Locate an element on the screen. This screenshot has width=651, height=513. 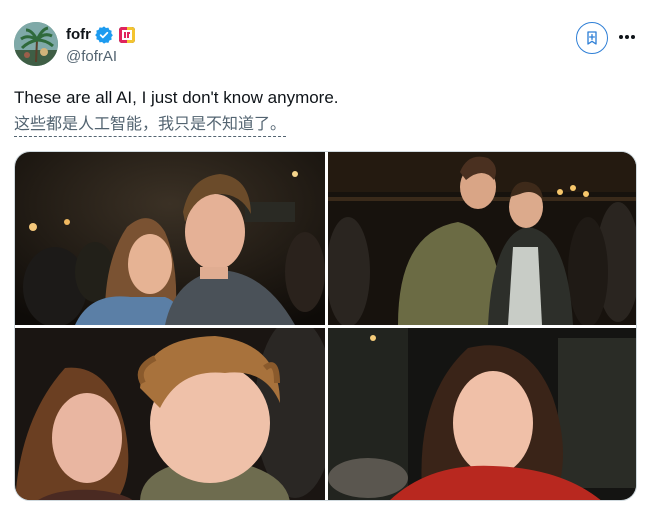
author-handle: @fofrAI is located at coordinates (91, 57).